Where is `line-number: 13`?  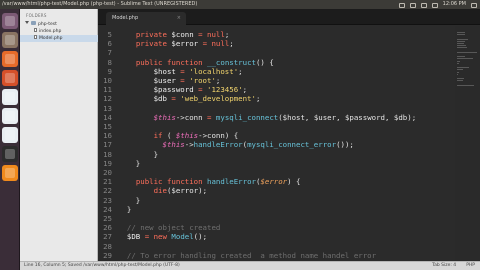 line-number: 13 is located at coordinates (107, 108).